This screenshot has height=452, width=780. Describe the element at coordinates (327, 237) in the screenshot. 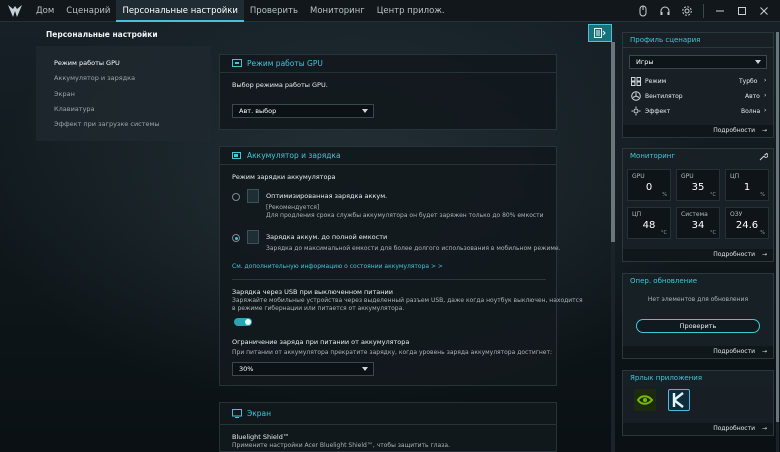

I see `opt2-title: Зарядка аккум. до полной емкости` at that location.